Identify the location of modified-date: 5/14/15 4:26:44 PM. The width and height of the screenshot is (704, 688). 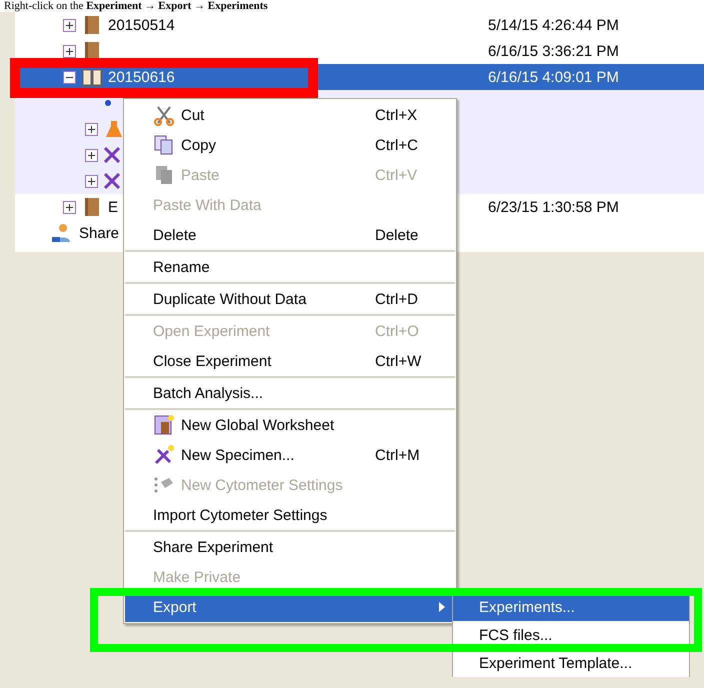
(554, 25).